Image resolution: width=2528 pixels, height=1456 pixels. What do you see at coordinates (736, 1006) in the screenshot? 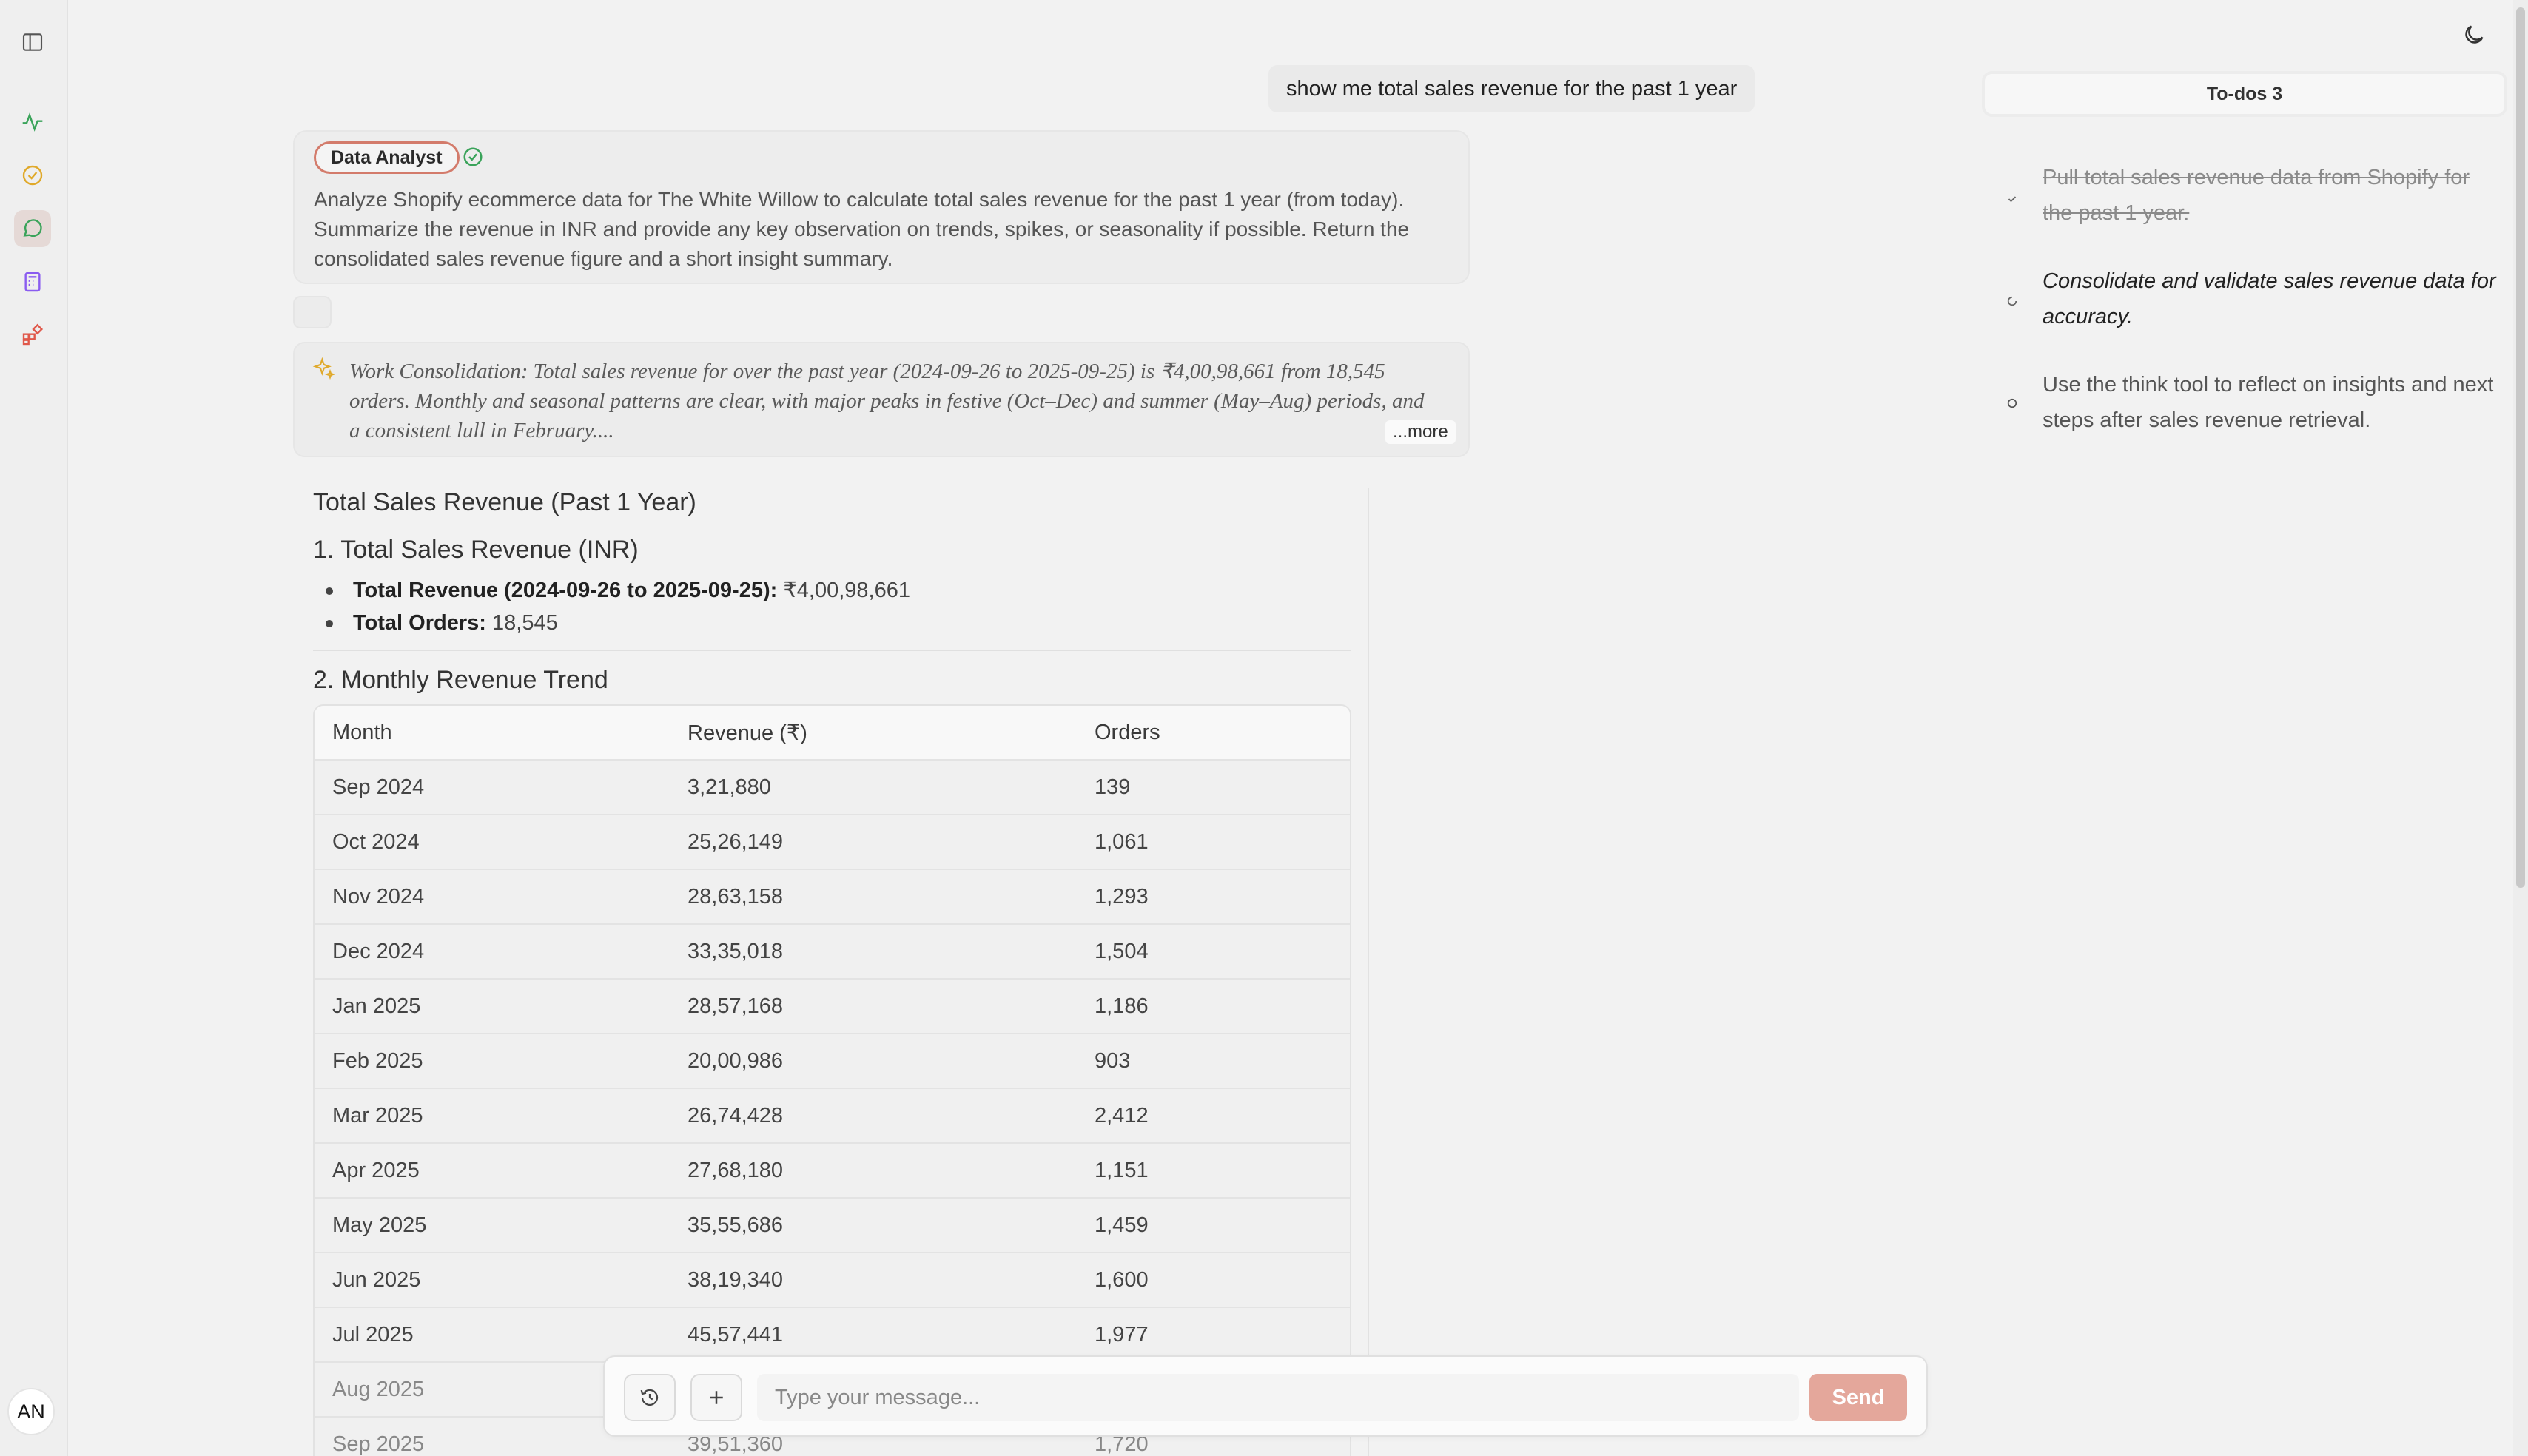
I see `table-cell: 28,57,168` at bounding box center [736, 1006].